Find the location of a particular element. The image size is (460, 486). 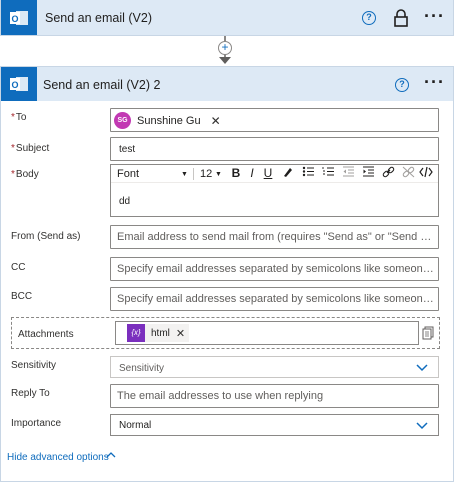

rich-text-toolbar: Font ▼ 12 ▼ B I U is located at coordinates (274, 174).